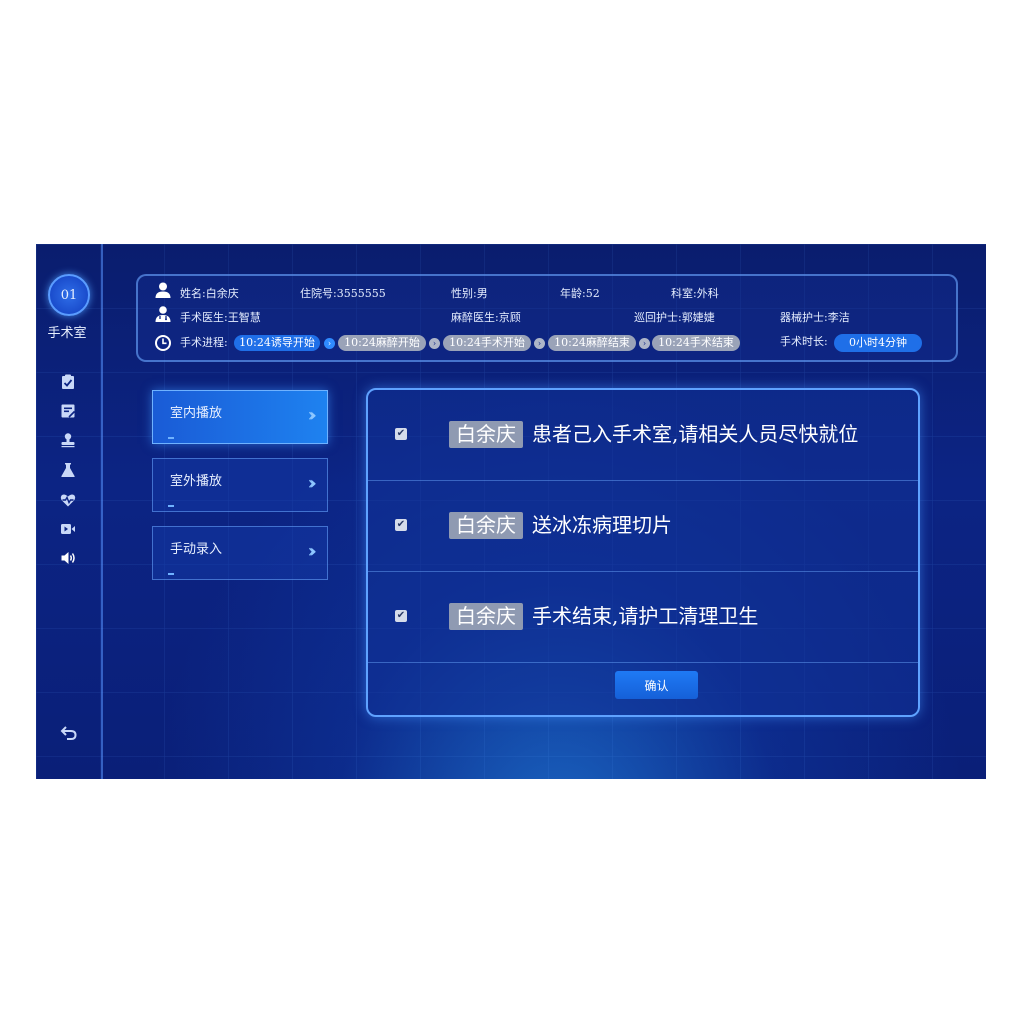 The width and height of the screenshot is (1023, 1023). Describe the element at coordinates (209, 293) in the screenshot. I see `patient-name: 姓名:白余庆` at that location.